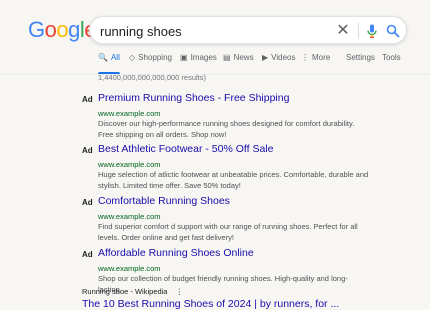  What do you see at coordinates (238, 63) in the screenshot?
I see `tab-news: ▤ News` at bounding box center [238, 63].